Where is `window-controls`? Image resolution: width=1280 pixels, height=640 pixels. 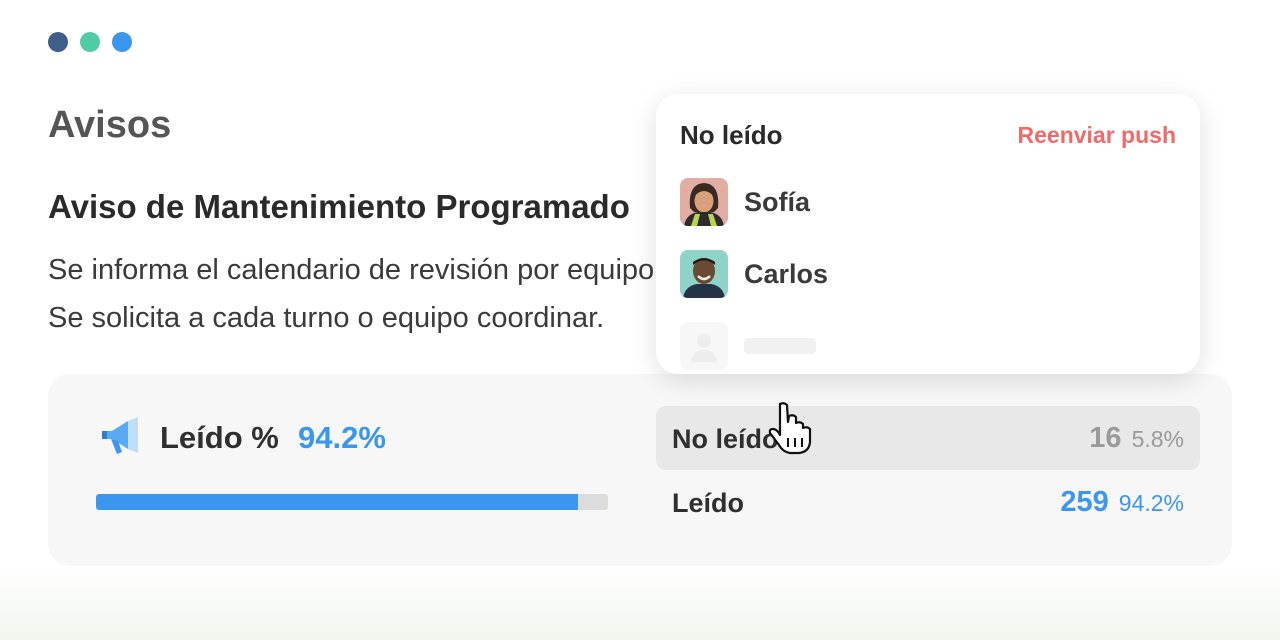
window-controls is located at coordinates (90, 42).